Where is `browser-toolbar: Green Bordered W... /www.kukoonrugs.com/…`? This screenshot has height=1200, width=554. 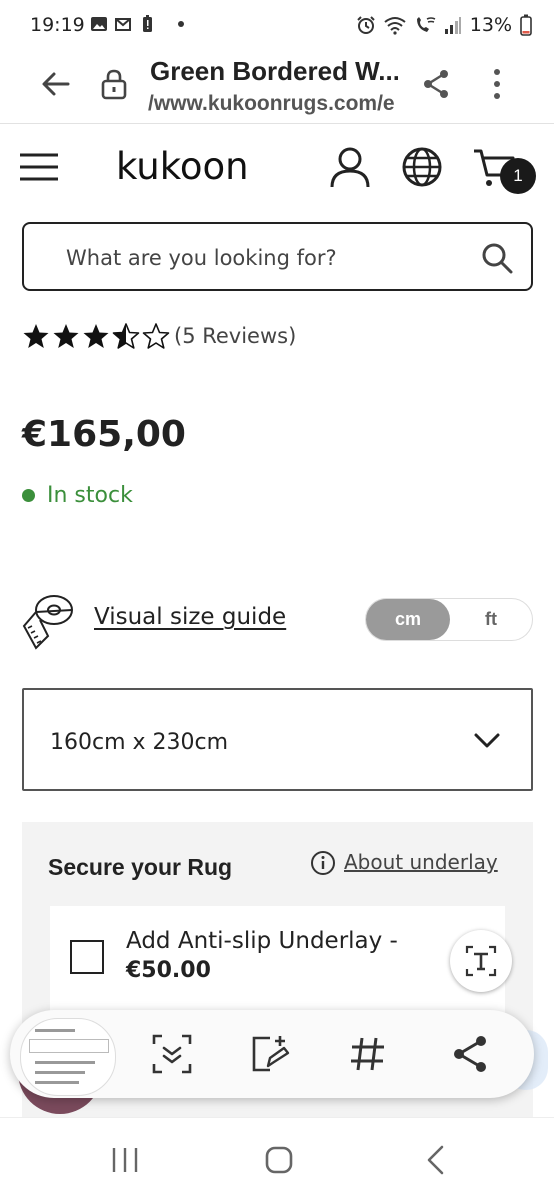 browser-toolbar: Green Bordered W... /www.kukoonrugs.com/… is located at coordinates (277, 88).